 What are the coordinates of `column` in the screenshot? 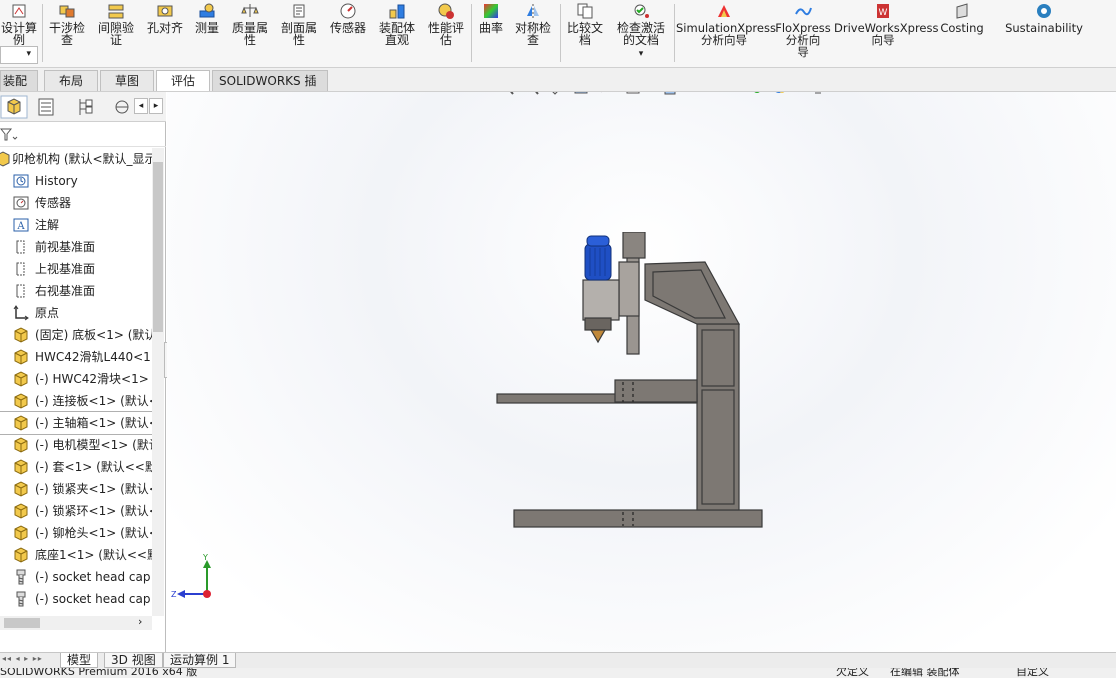 It's located at (718, 417).